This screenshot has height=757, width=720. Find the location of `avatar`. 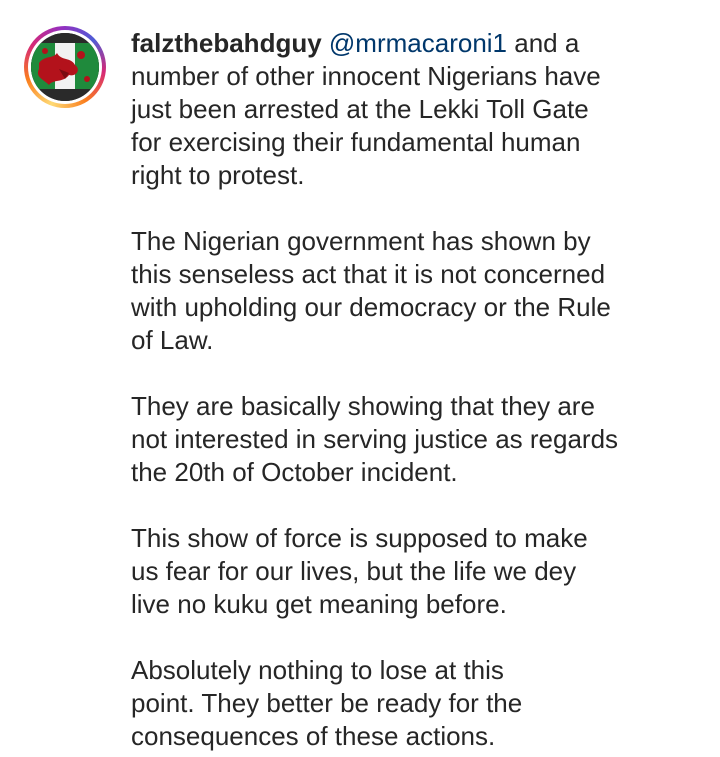

avatar is located at coordinates (65, 67).